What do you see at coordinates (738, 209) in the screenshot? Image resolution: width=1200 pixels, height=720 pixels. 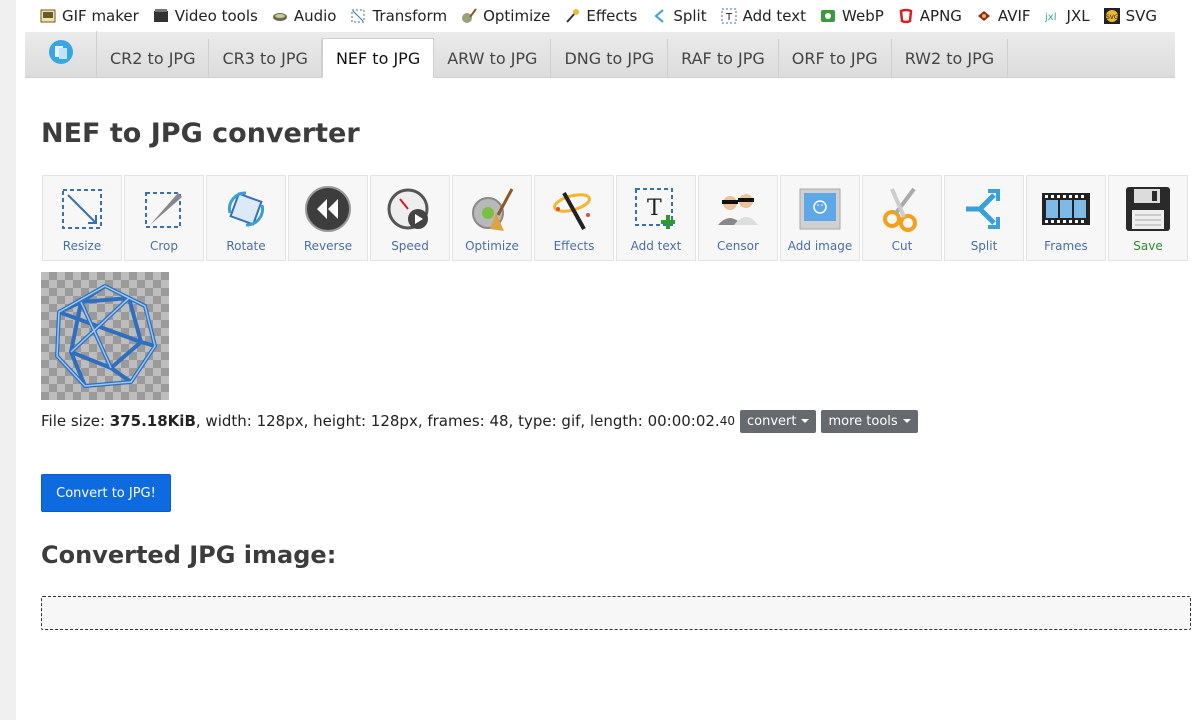 I see `censor-icon` at bounding box center [738, 209].